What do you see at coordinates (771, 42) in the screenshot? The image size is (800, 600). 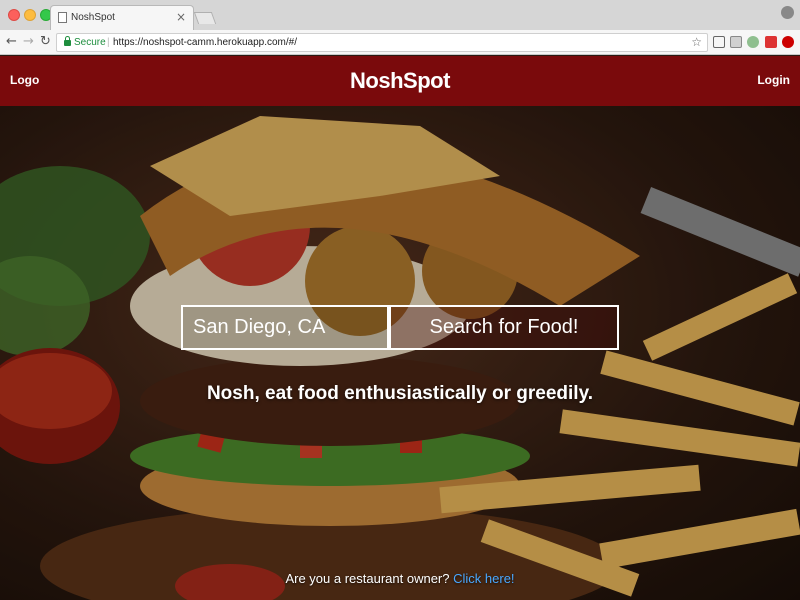 I see `extension-pdf-icon` at bounding box center [771, 42].